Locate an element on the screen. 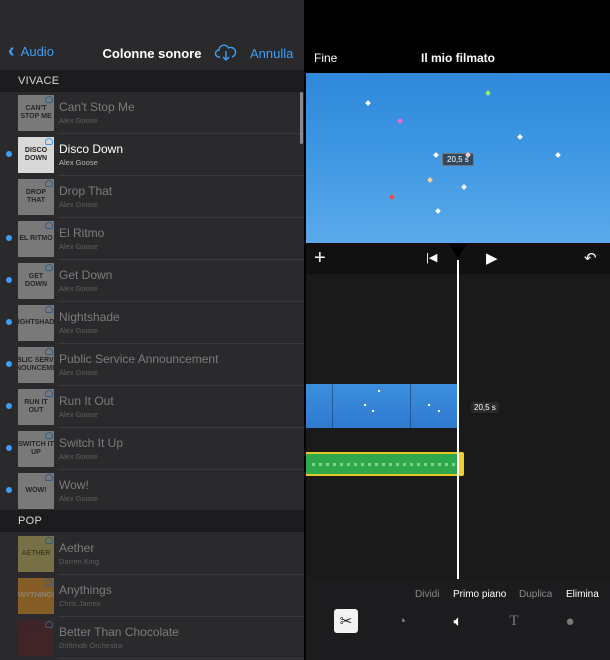 This screenshot has width=610, height=660. track-row: WOW! Wow! Alex Goose is located at coordinates (152, 491).